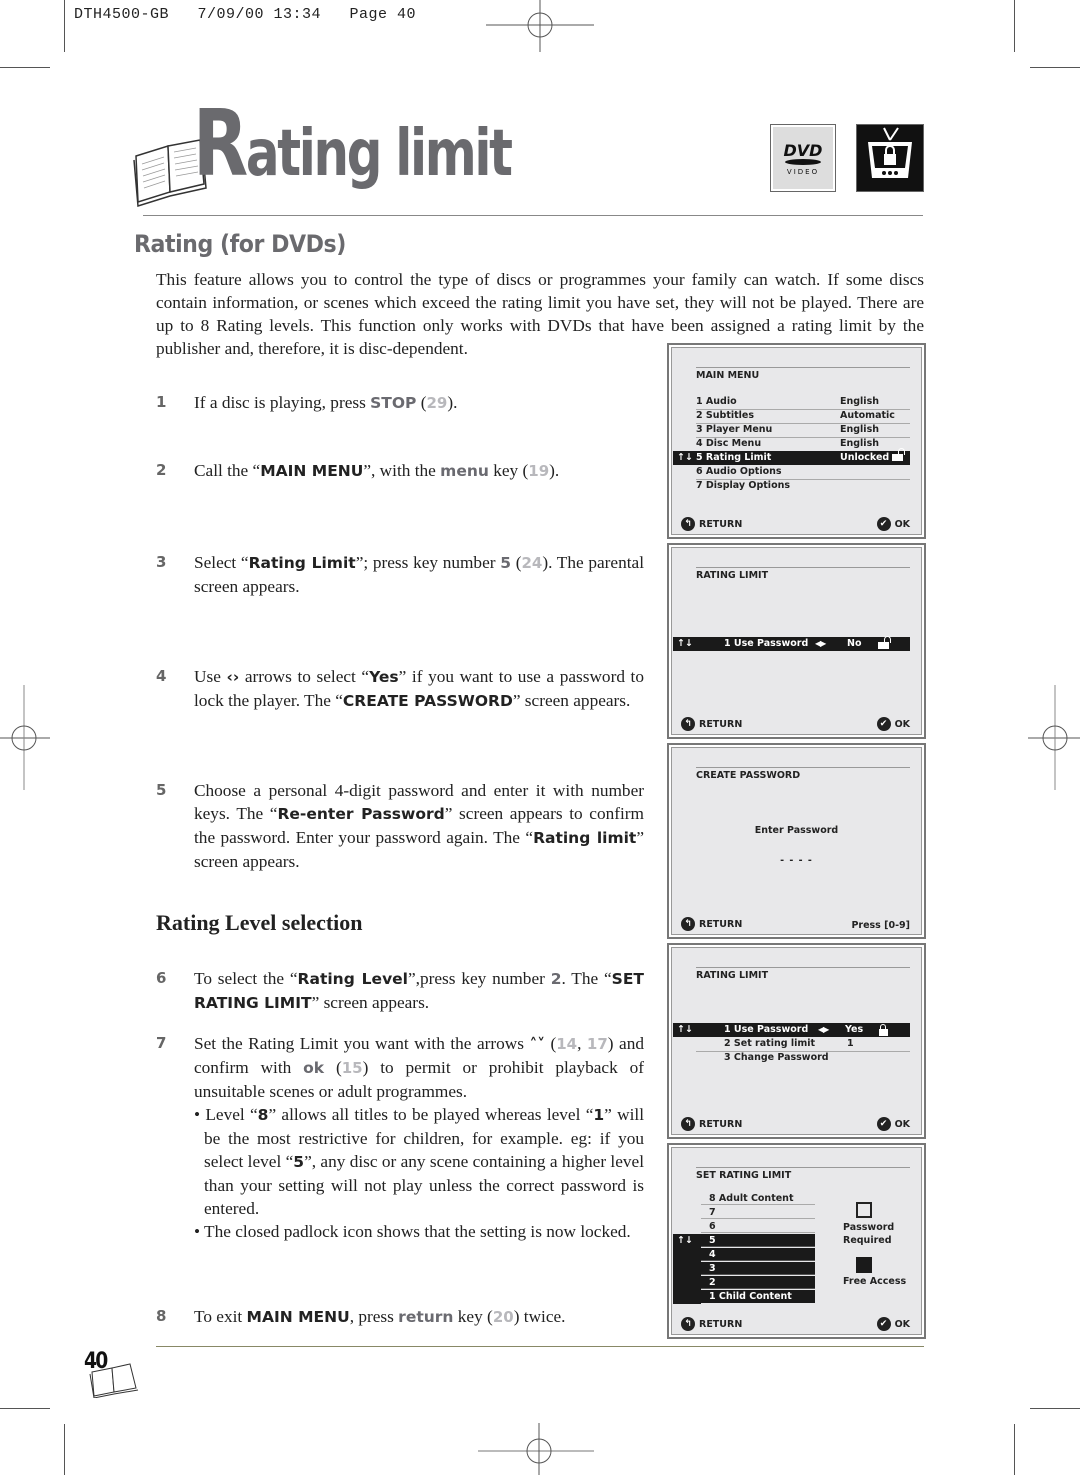 Image resolution: width=1080 pixels, height=1475 pixels. Describe the element at coordinates (464, 471) in the screenshot. I see `menu-key-label: menu` at that location.